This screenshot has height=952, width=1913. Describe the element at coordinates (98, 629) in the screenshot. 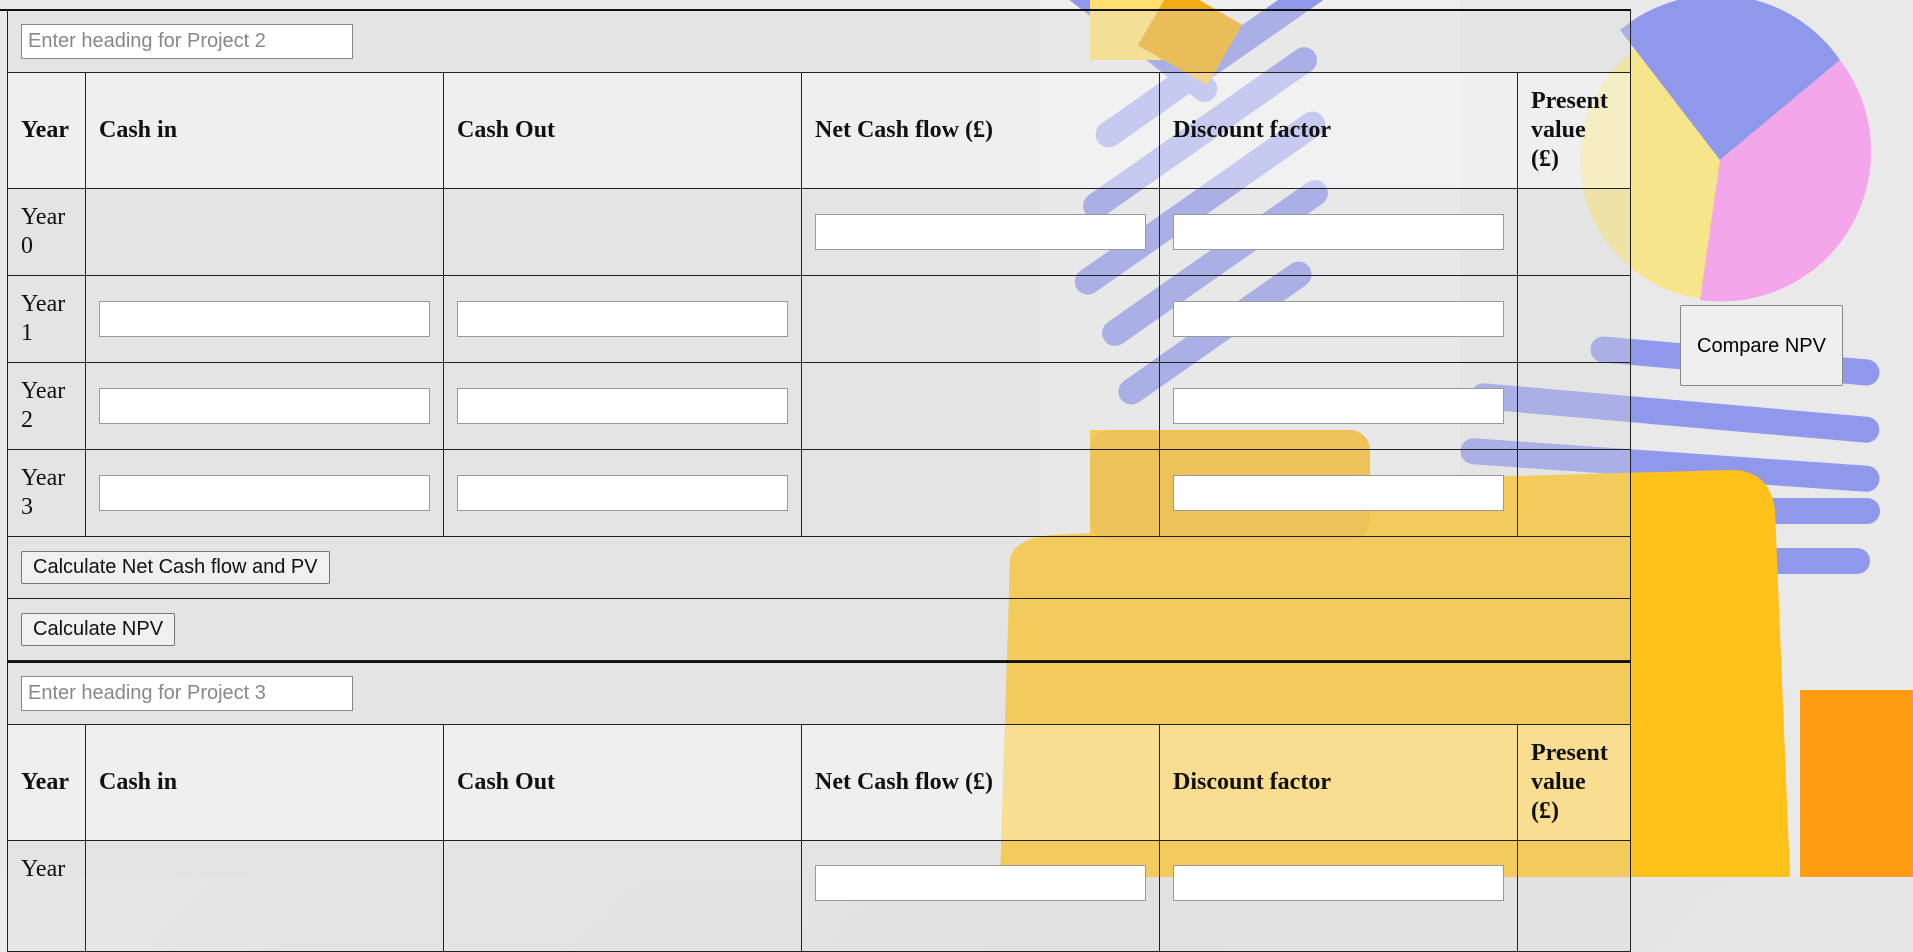

I see `calculate-npv-button: Calculate NPV` at that location.